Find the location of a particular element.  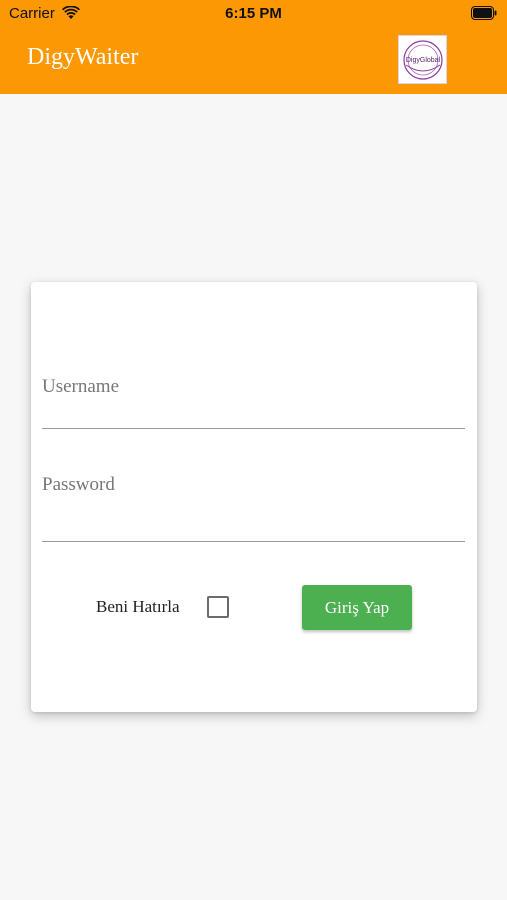

status-time: 6:15 PM is located at coordinates (253, 13).